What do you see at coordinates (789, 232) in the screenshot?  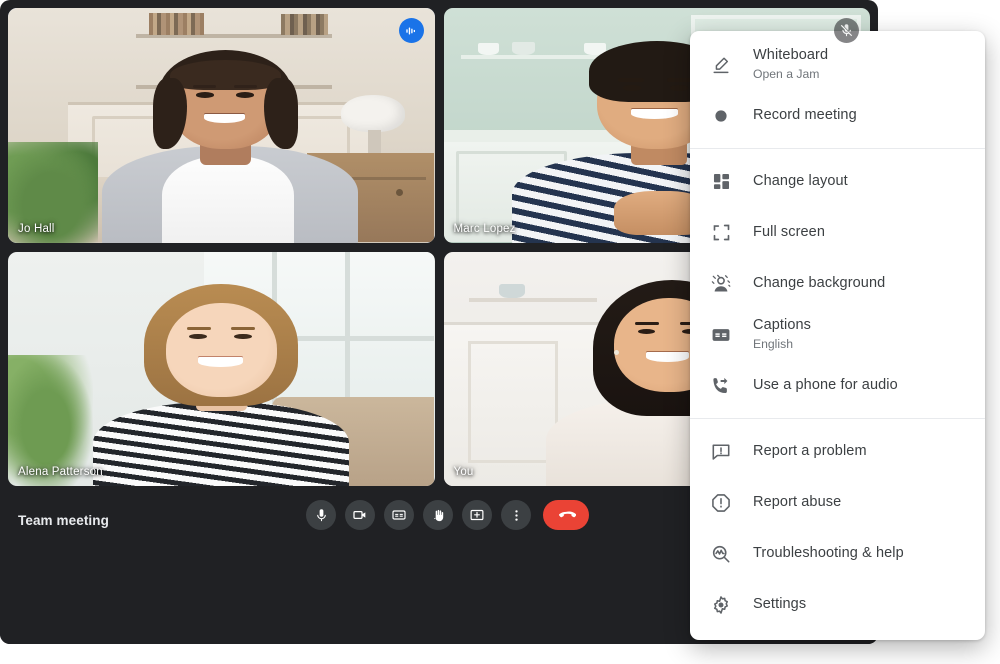 I see `menu-item-label: Full screen` at bounding box center [789, 232].